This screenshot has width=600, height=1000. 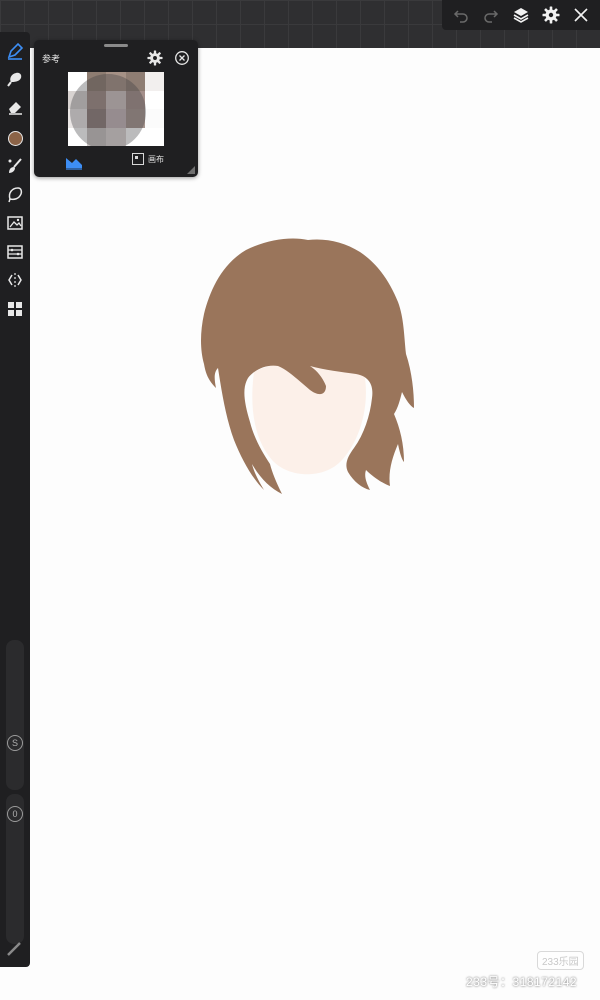 I want to click on image-mode-icon, so click(x=138, y=159).